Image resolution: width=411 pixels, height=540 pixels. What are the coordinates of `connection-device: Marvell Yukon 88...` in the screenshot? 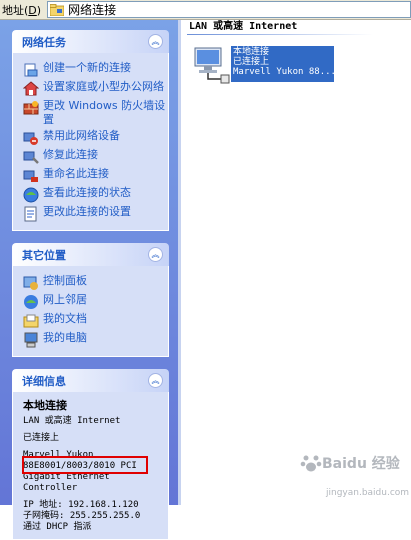 It's located at (283, 72).